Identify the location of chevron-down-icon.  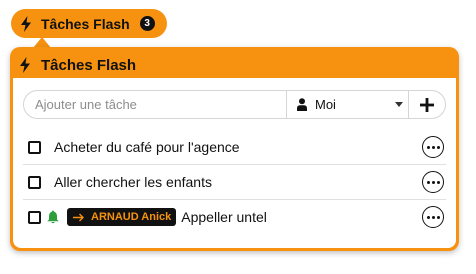
(399, 104).